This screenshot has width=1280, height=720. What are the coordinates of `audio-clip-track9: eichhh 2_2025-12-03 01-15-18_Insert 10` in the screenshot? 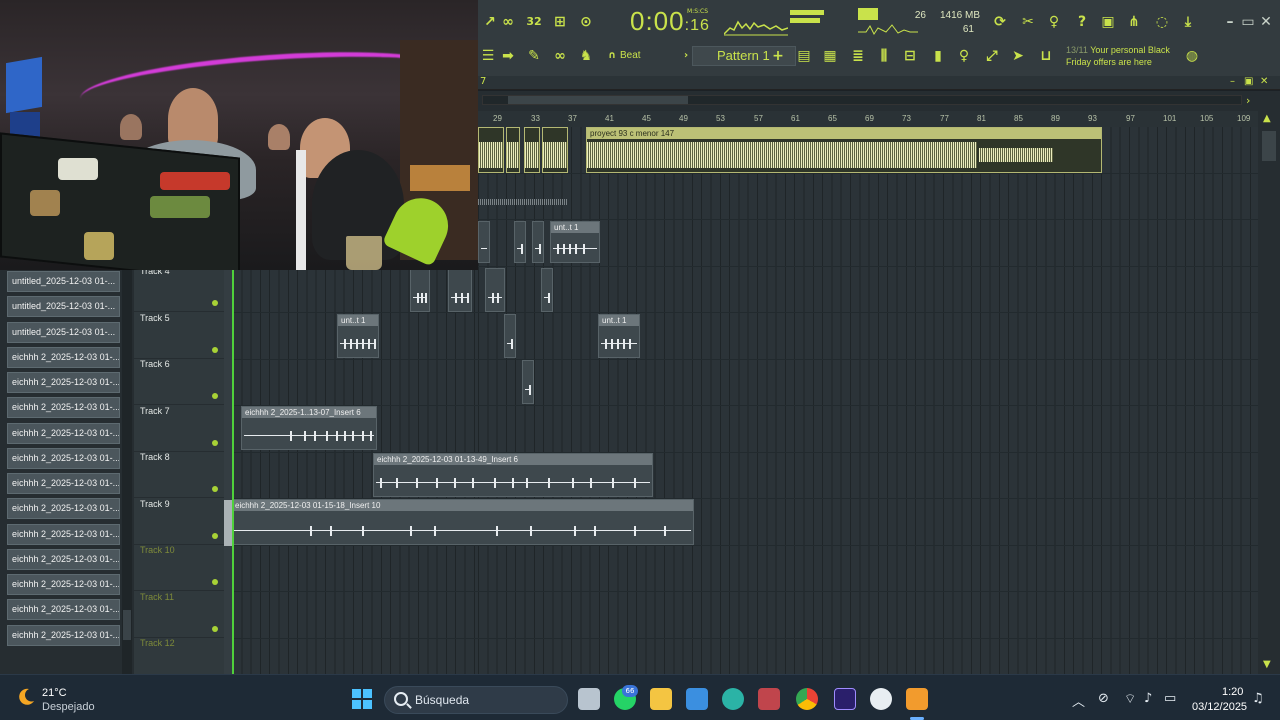 It's located at (462, 522).